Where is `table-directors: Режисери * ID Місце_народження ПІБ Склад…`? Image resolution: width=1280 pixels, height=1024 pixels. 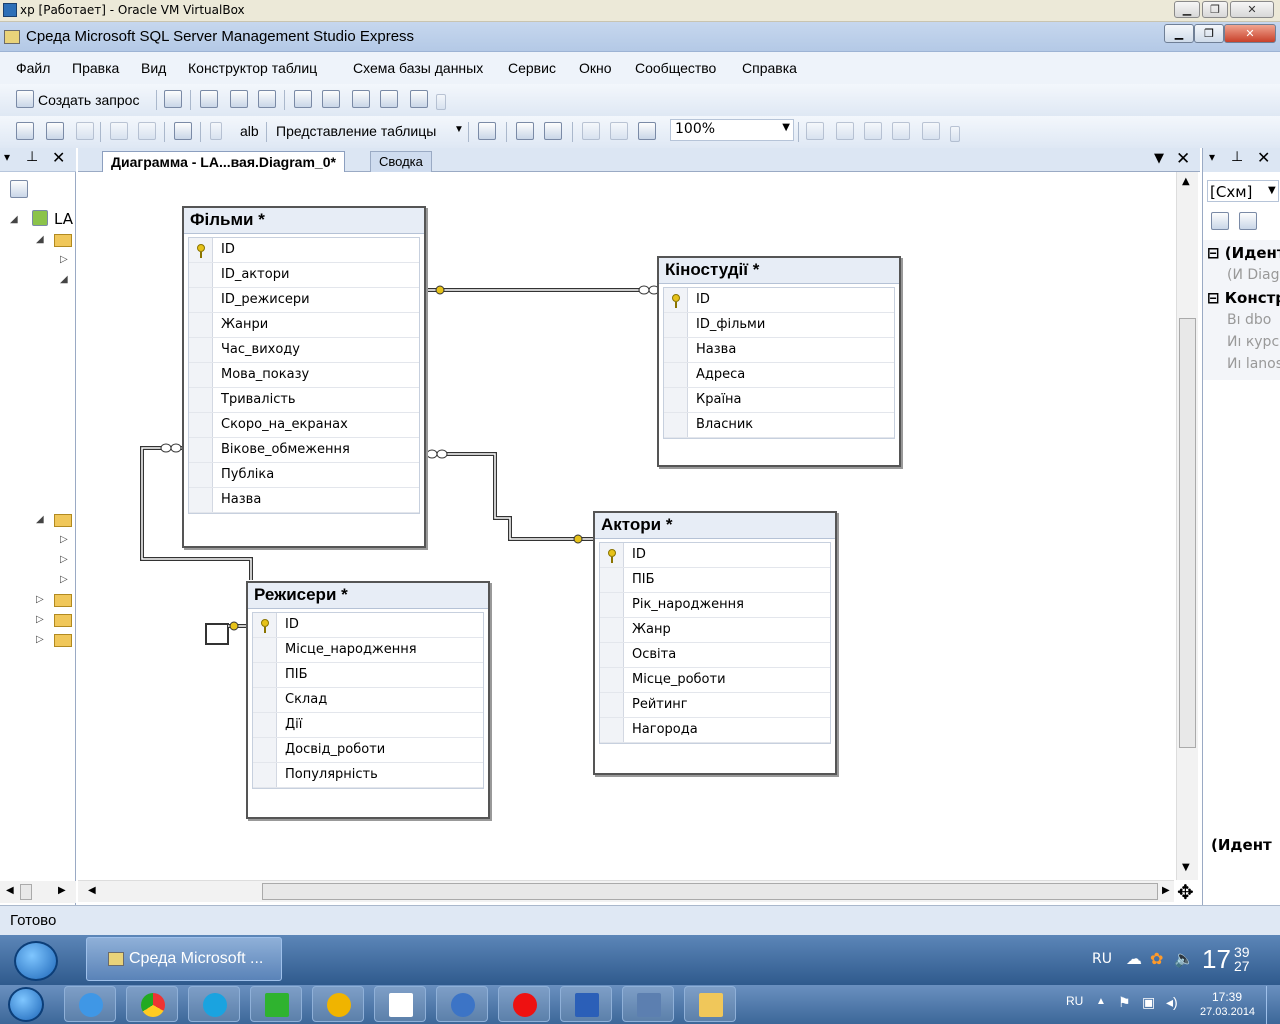
table-directors: Режисери * ID Місце_народження ПІБ Склад… is located at coordinates (368, 700).